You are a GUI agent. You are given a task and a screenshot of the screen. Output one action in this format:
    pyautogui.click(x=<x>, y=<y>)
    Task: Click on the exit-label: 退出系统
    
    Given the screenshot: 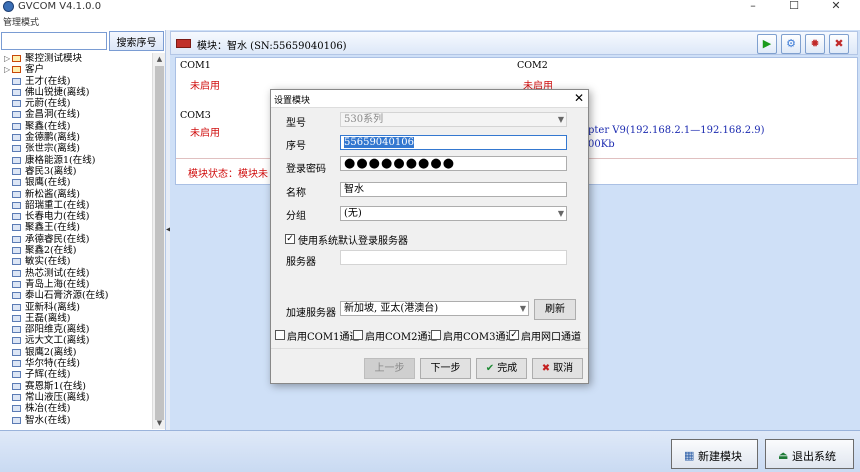 What is the action you would take?
    pyautogui.click(x=814, y=456)
    